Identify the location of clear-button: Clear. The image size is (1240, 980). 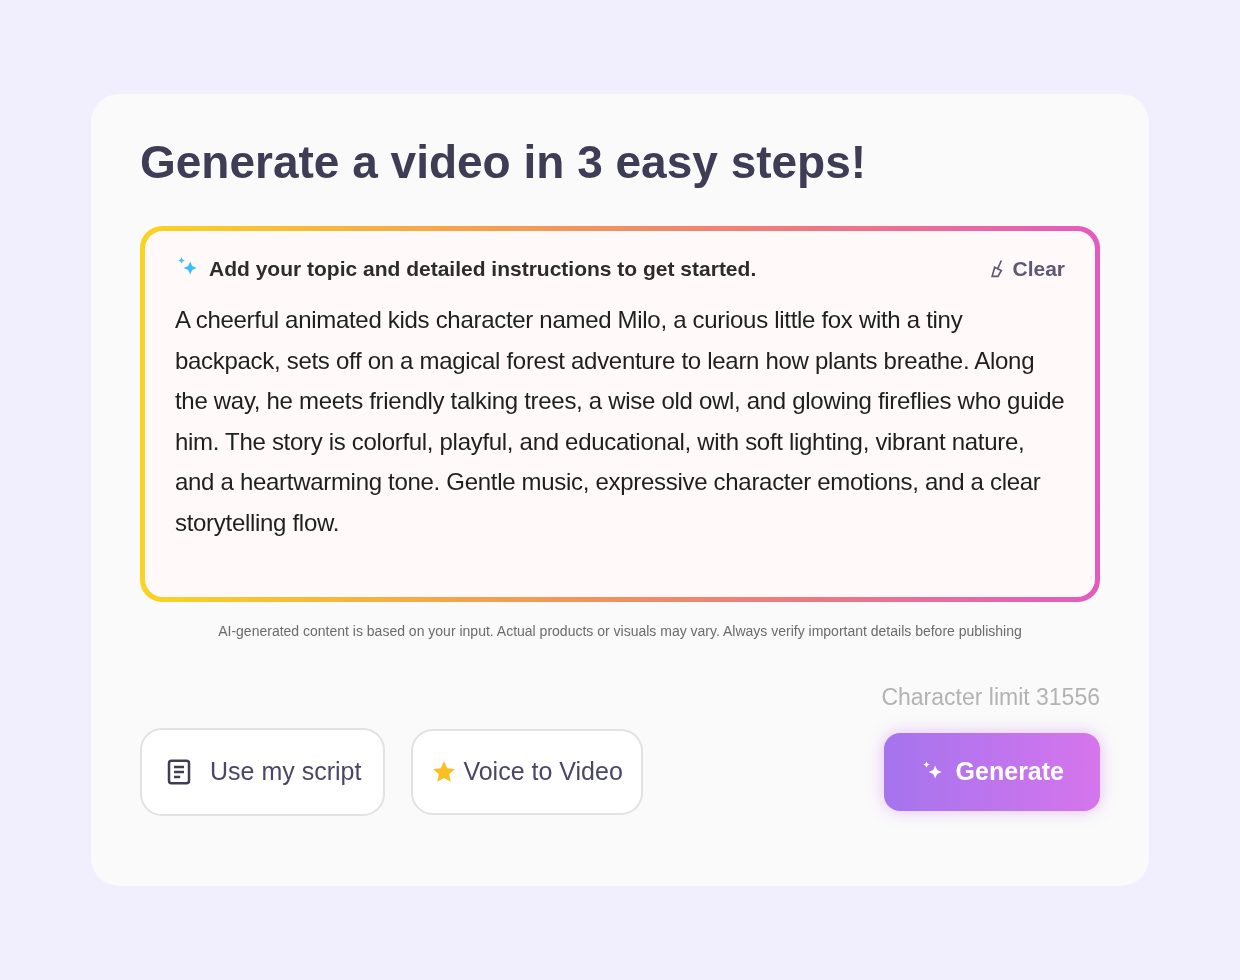
(1026, 268).